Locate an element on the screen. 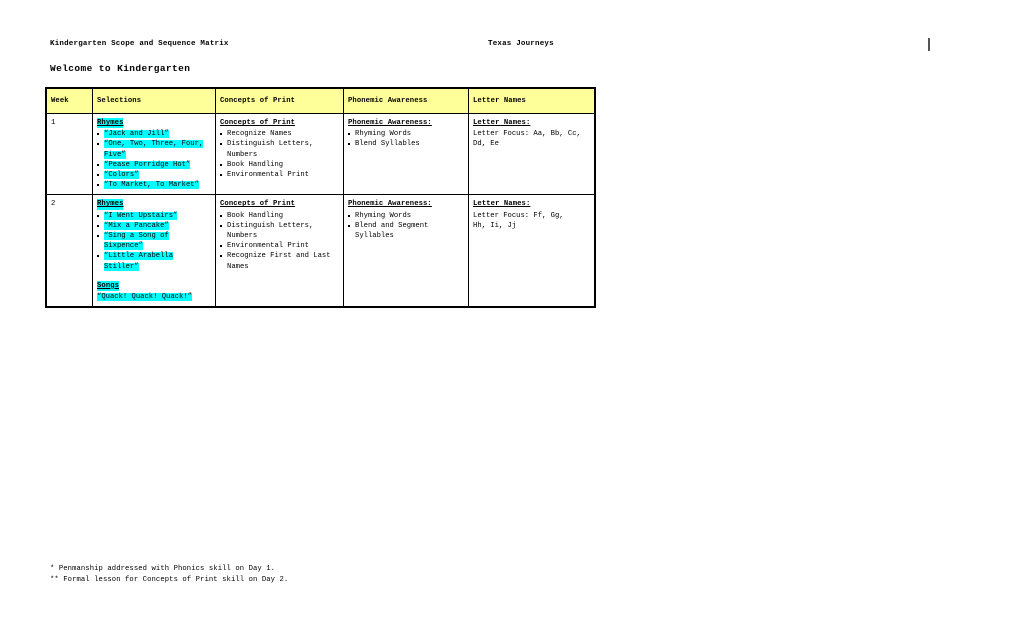 This screenshot has width=1020, height=619. selection-title: “Jack and Jill” is located at coordinates (136, 134).